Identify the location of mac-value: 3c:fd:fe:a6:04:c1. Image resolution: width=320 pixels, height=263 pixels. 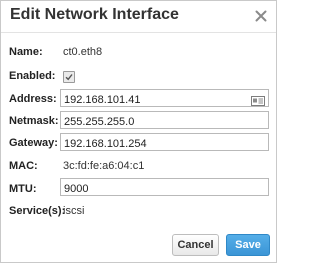
(104, 166).